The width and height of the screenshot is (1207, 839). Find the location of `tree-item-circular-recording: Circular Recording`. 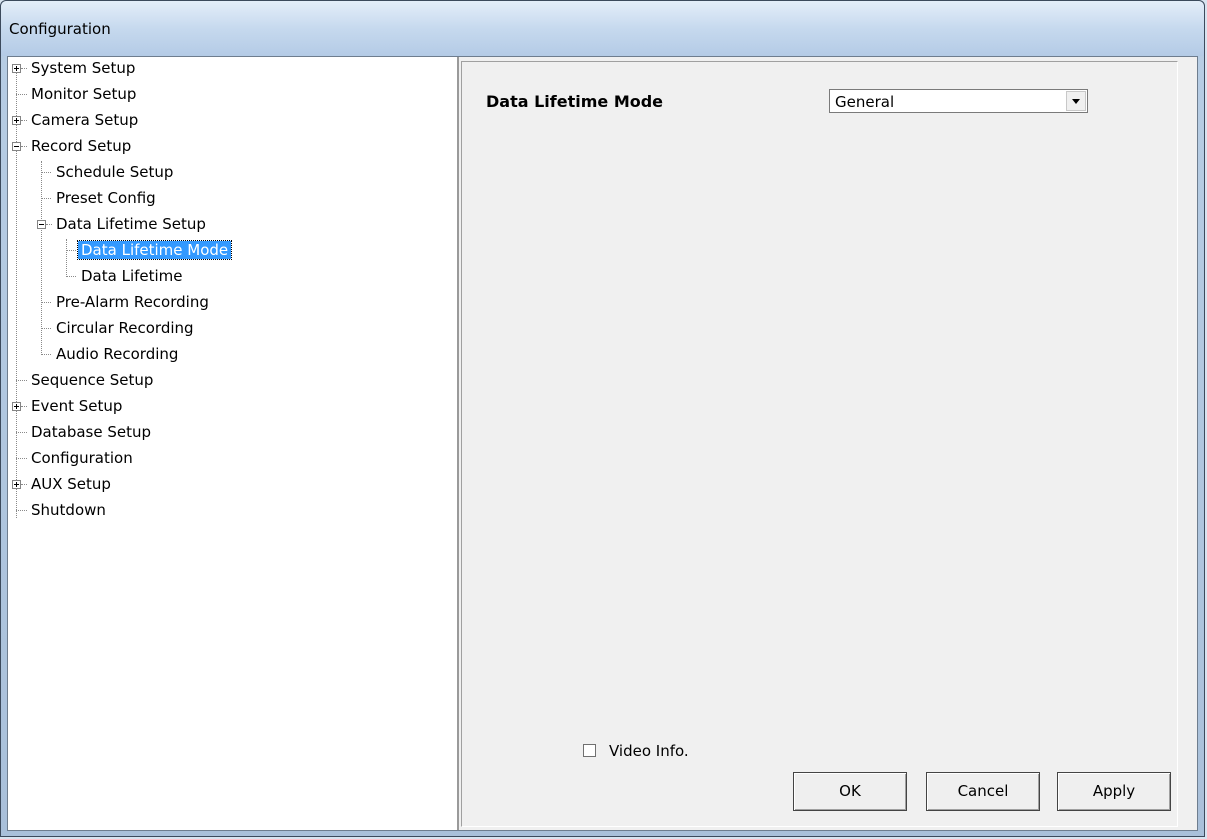

tree-item-circular-recording: Circular Recording is located at coordinates (125, 328).